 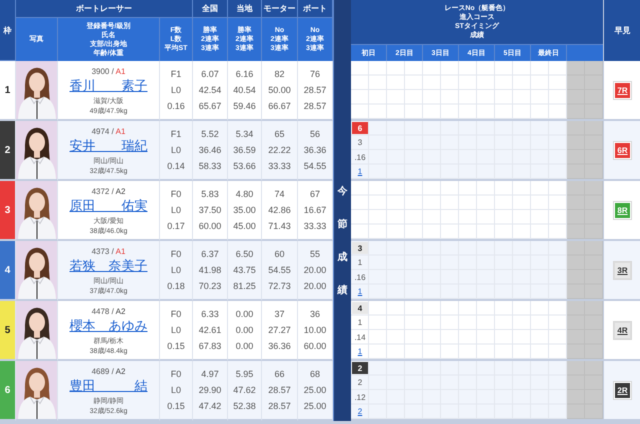 What do you see at coordinates (622, 330) in the screenshot?
I see `race-link-badge: 4R` at bounding box center [622, 330].